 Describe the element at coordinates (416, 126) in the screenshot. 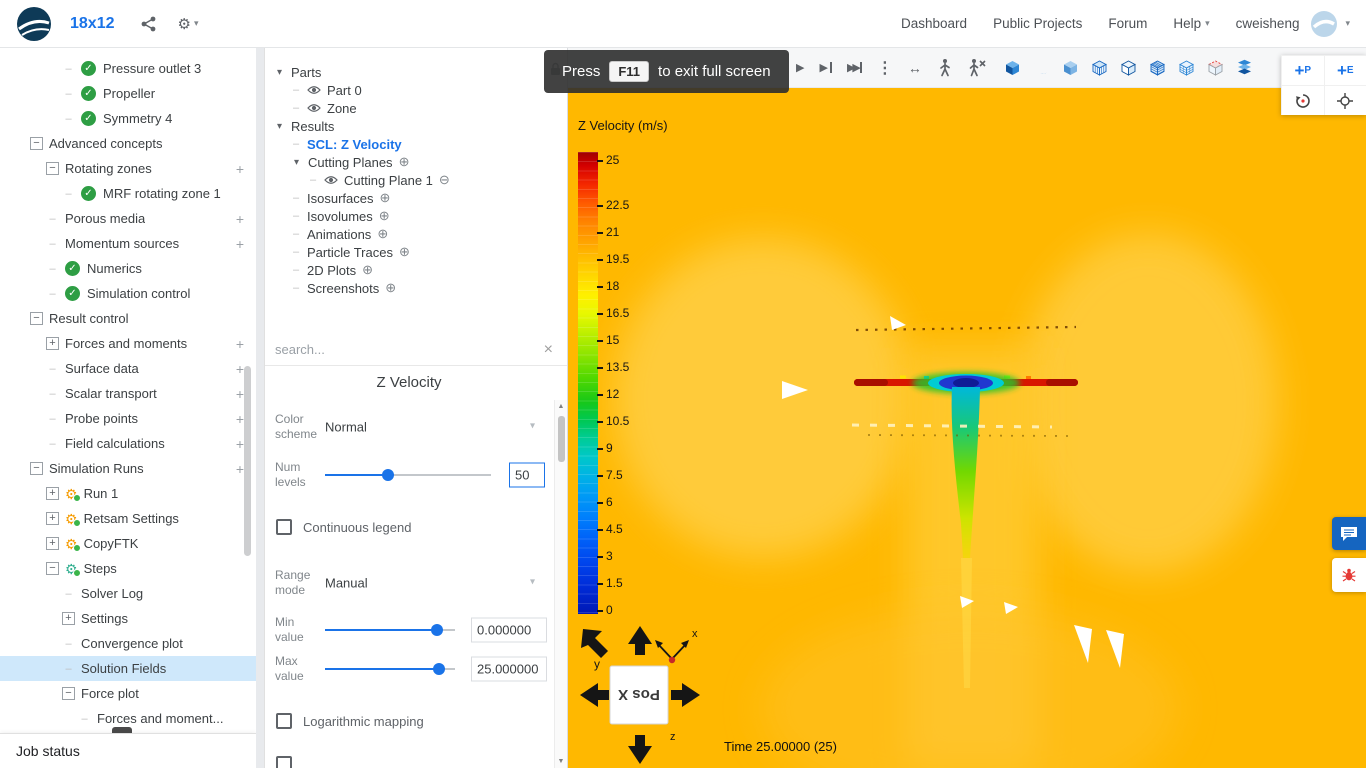

I see `tree-item-results: ▾ Results` at that location.